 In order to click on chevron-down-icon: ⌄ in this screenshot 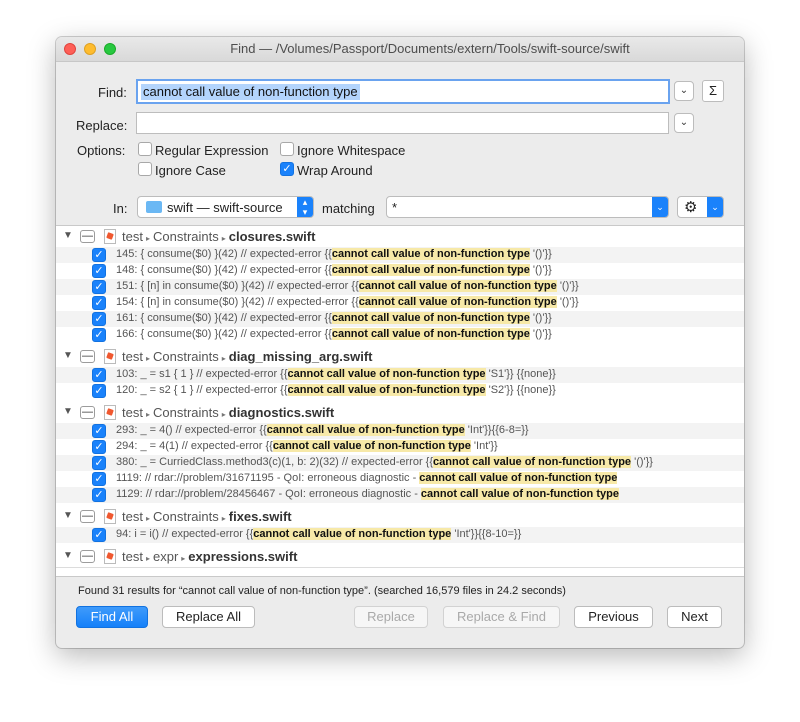, I will do `click(715, 207)`.